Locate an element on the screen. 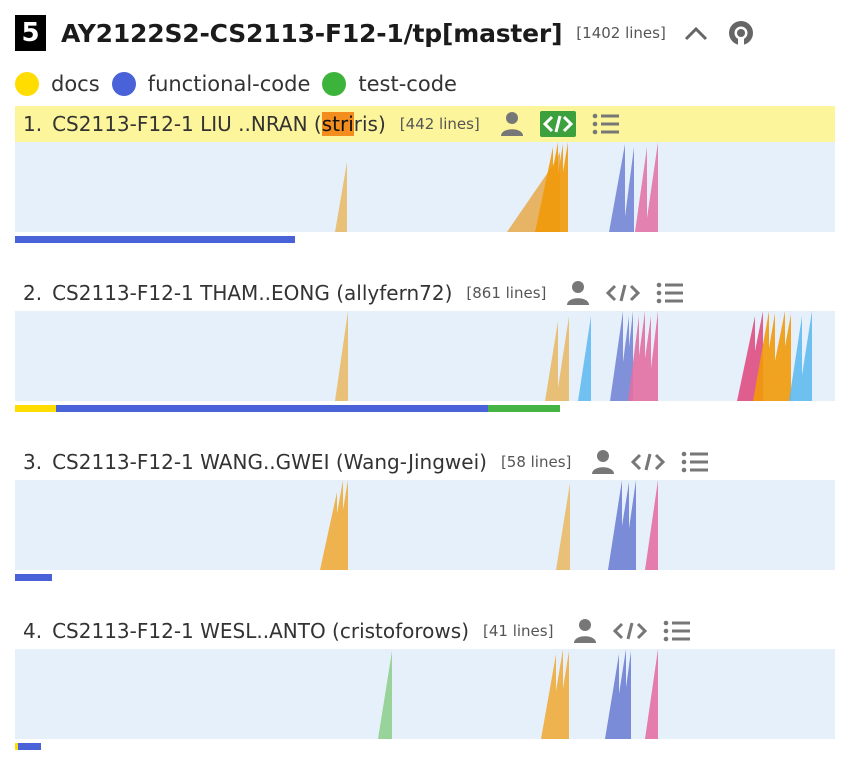 This screenshot has height=777, width=856. legend: docs functional-code test-code is located at coordinates (242, 84).